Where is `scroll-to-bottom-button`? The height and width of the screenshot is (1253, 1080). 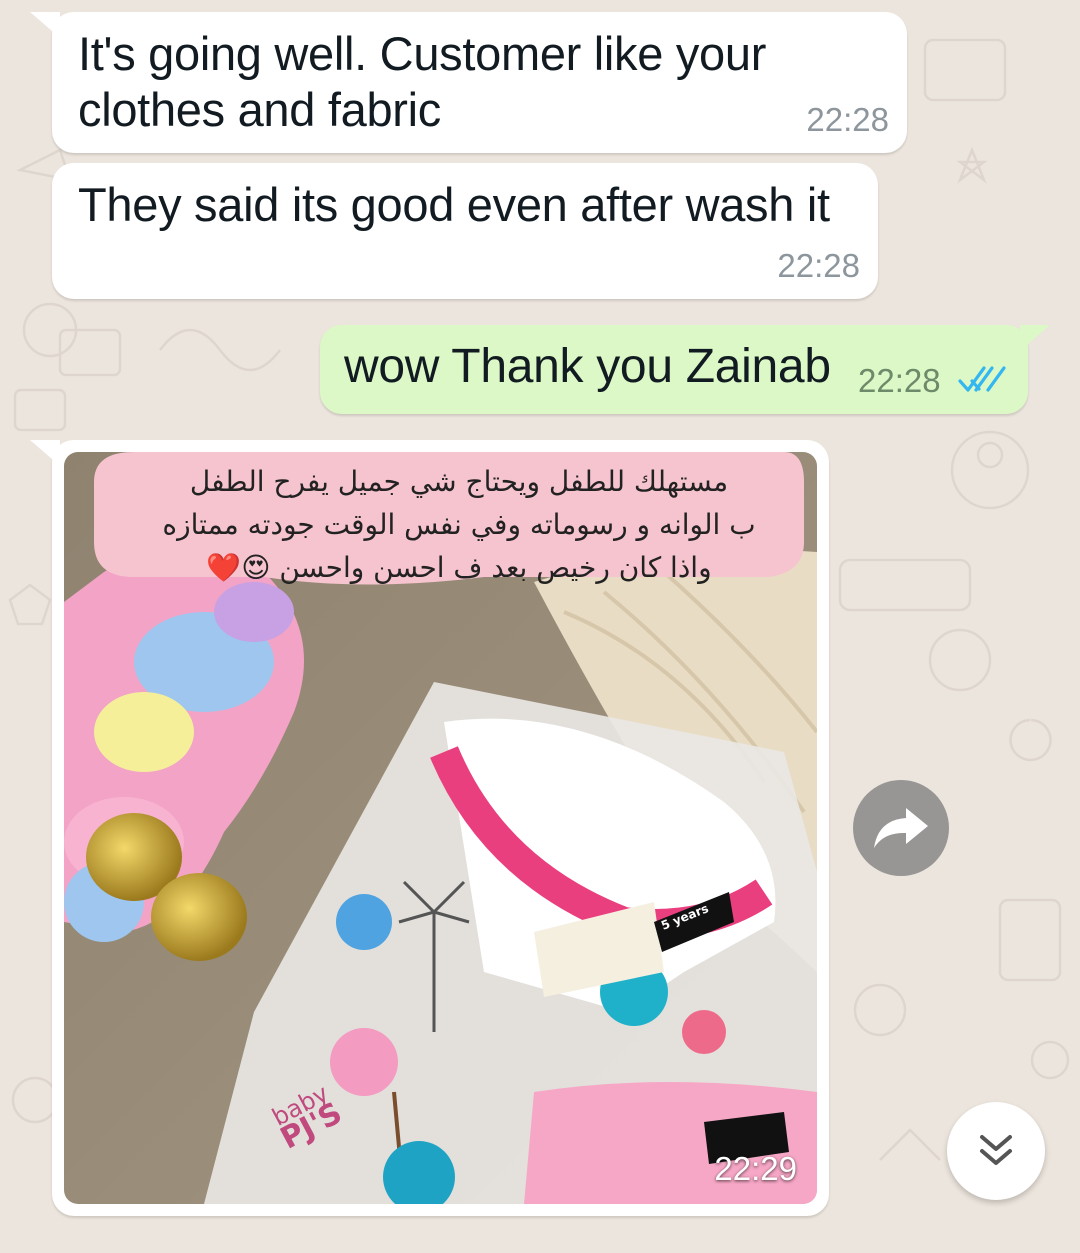 scroll-to-bottom-button is located at coordinates (996, 1151).